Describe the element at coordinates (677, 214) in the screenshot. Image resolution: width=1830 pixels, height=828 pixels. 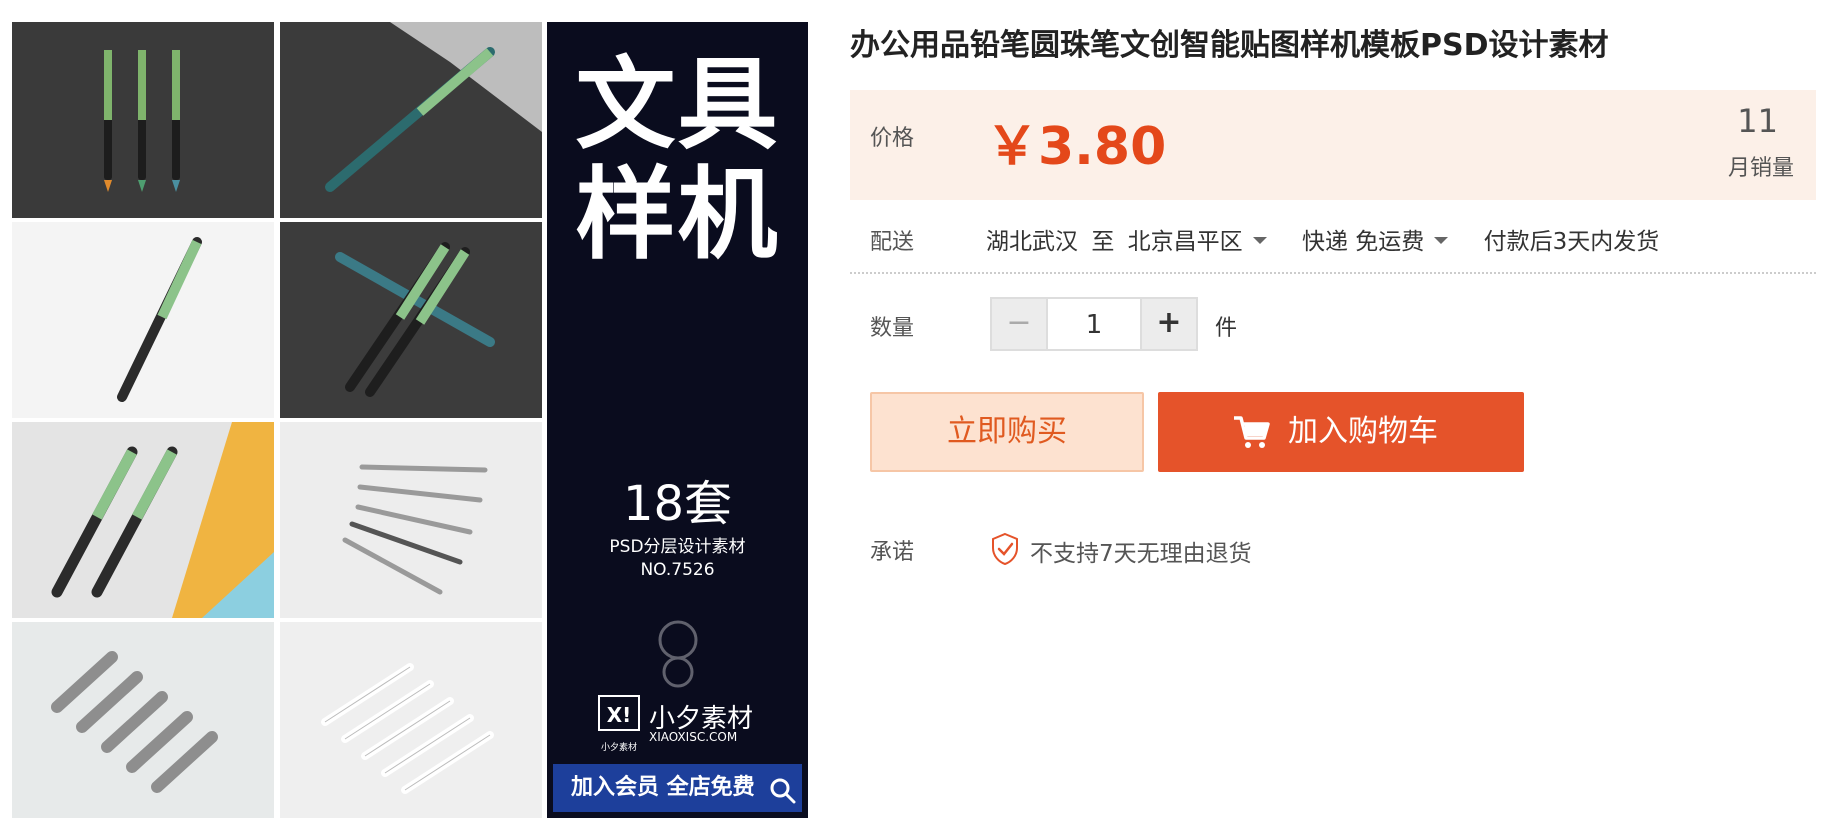
I see `banner-headline-line2: 样机` at that location.